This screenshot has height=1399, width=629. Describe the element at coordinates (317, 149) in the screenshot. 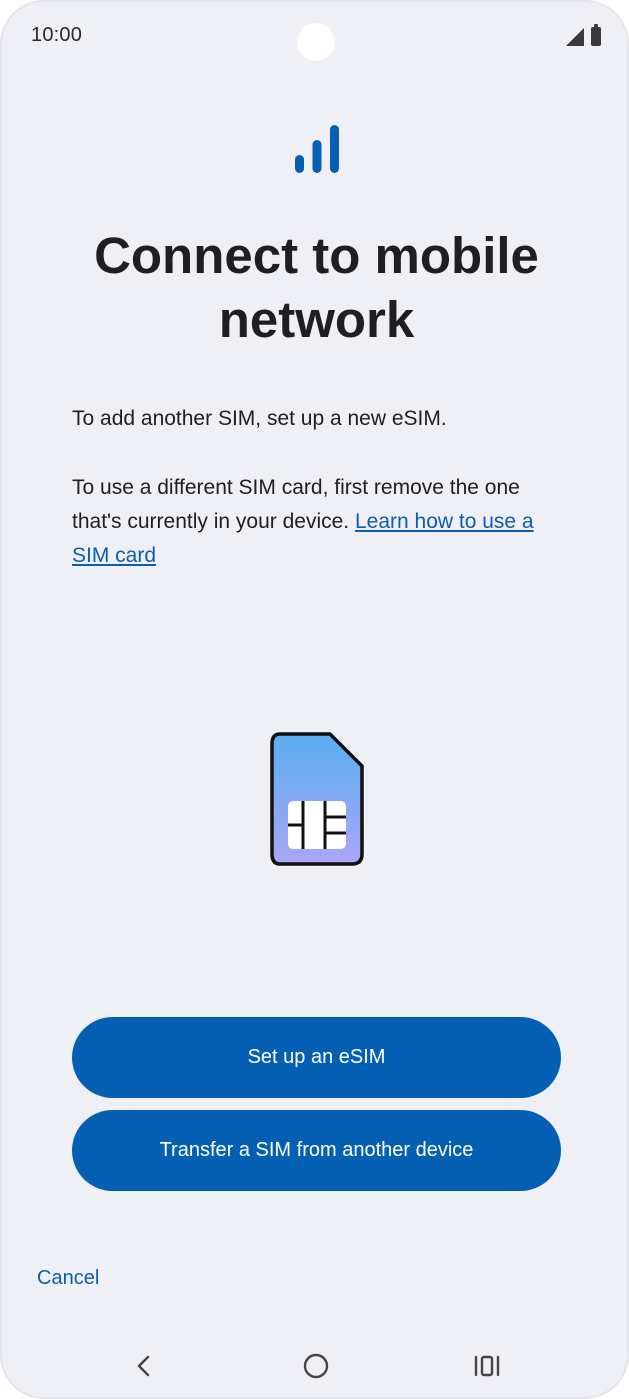

I see `cellular-signal-icon` at that location.